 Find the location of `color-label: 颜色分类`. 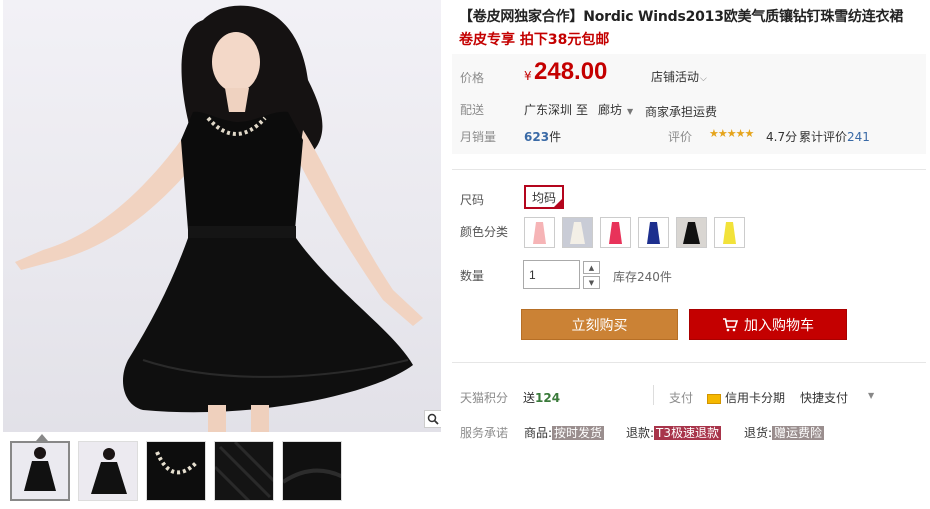

color-label: 颜色分类 is located at coordinates (484, 232).